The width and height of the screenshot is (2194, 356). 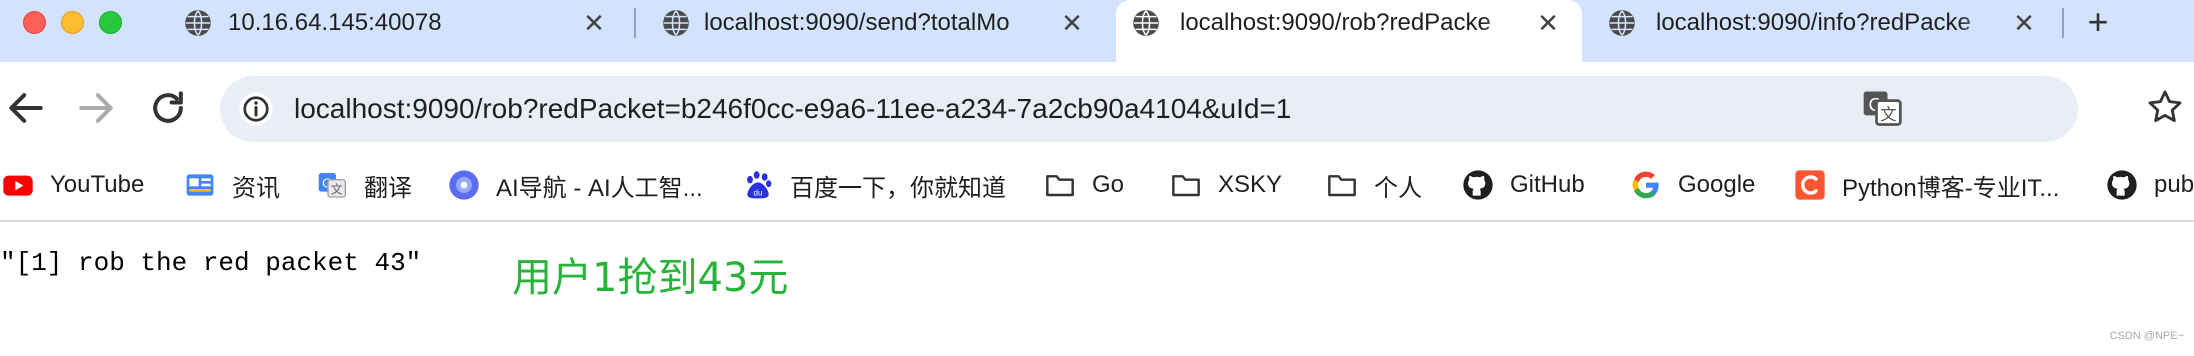 I want to click on tab-0: 10.16.64.145:40078 ✕, so click(x=395, y=31).